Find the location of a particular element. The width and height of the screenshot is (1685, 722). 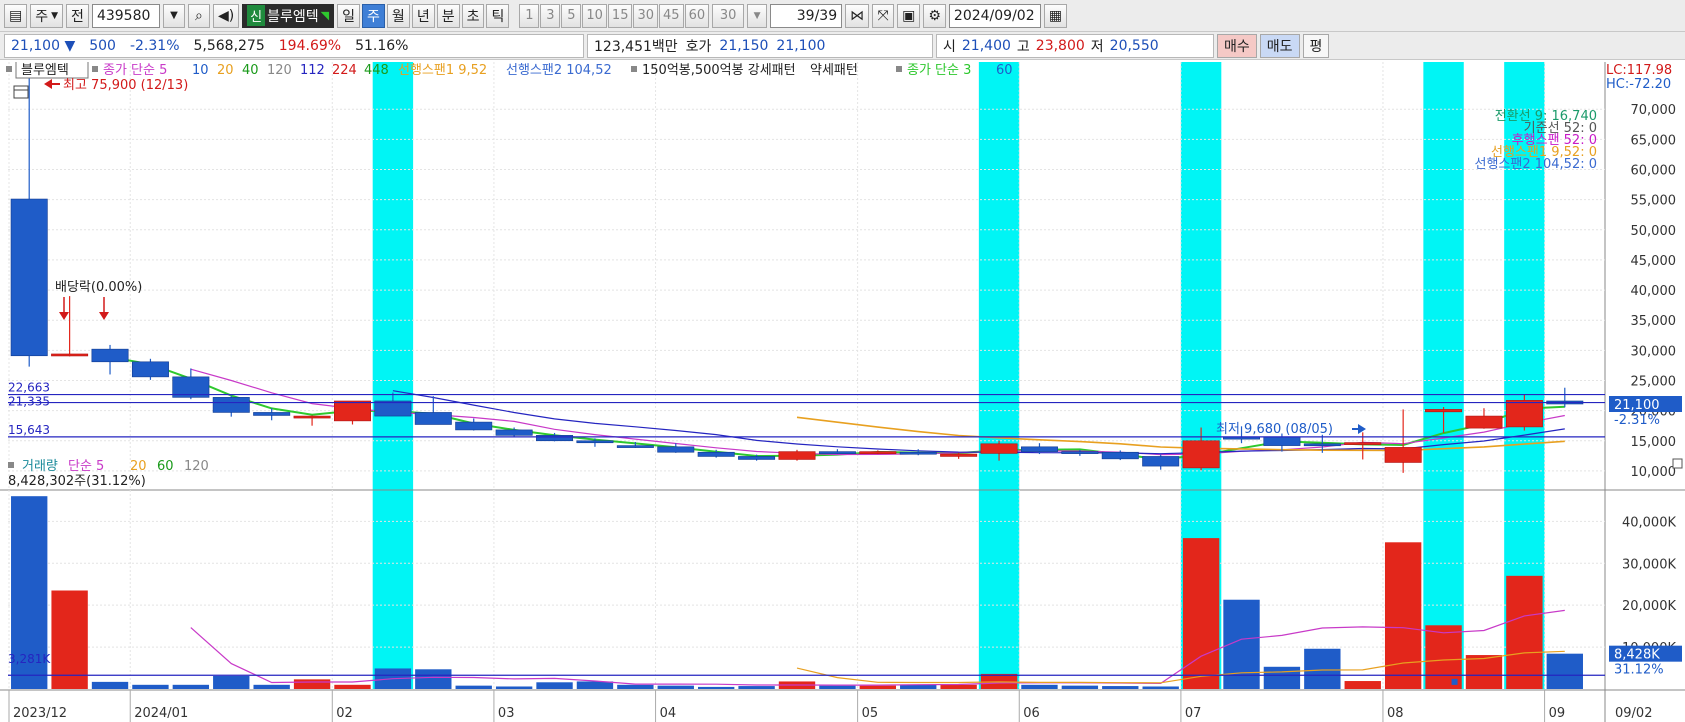

low-price: 20,550 is located at coordinates (1134, 45).